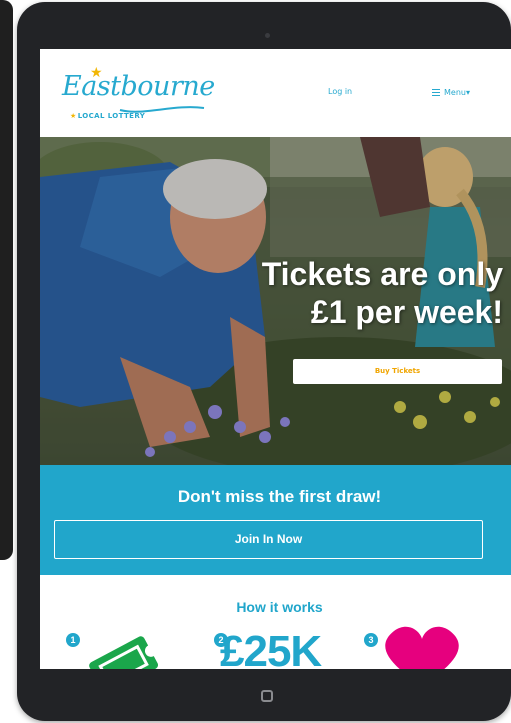  I want to click on hamburger-icon, so click(436, 92).